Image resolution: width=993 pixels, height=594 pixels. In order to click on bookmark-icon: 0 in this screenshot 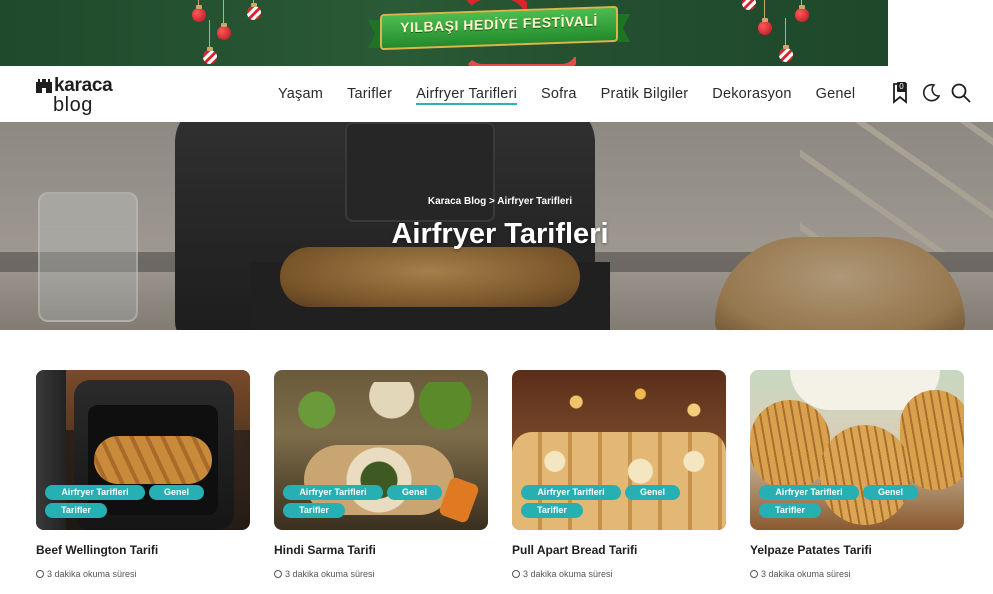, I will do `click(901, 93)`.